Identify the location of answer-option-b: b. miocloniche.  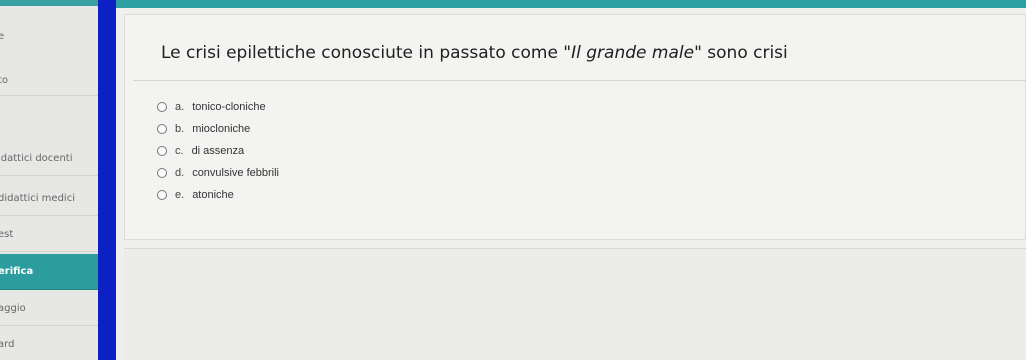
(203, 129).